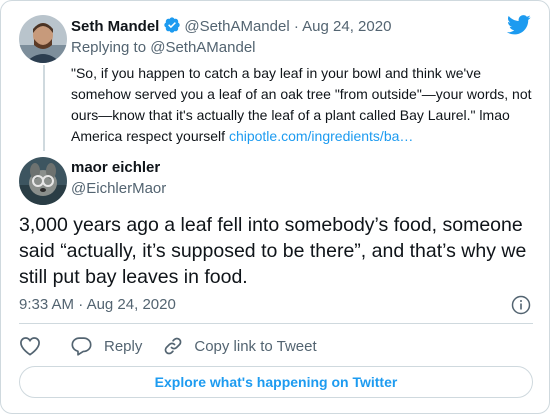 This screenshot has width=550, height=414. Describe the element at coordinates (521, 307) in the screenshot. I see `info-icon` at that location.